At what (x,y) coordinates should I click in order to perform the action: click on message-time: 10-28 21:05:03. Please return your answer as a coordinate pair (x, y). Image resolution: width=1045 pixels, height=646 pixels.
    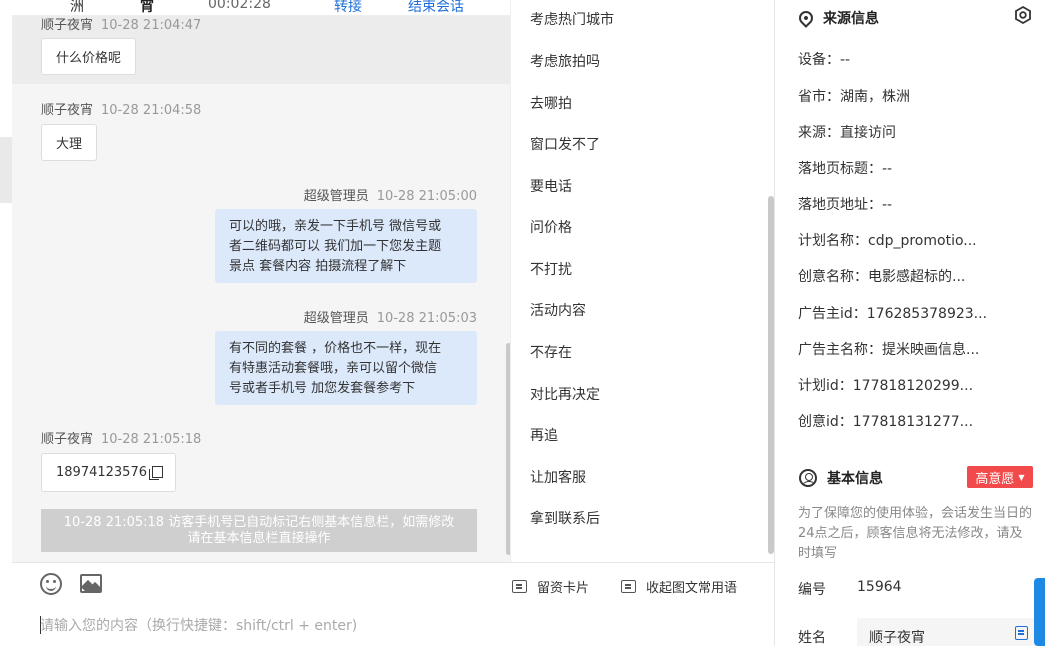
    Looking at the image, I should click on (426, 318).